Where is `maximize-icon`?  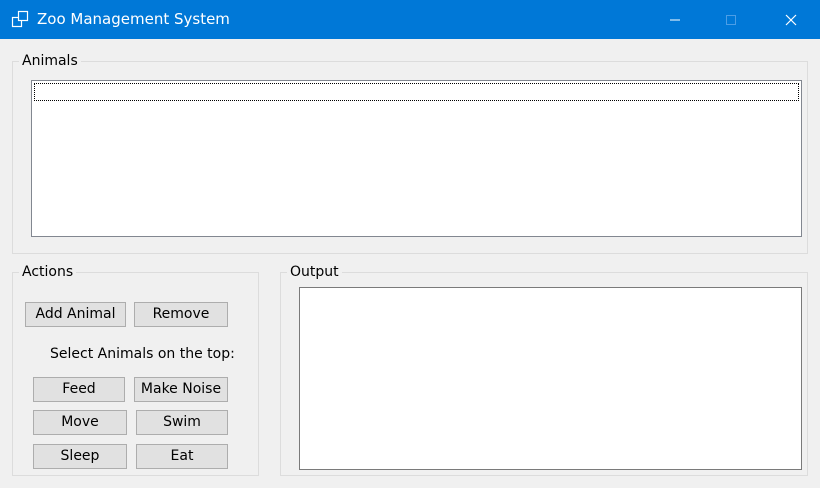 maximize-icon is located at coordinates (731, 19).